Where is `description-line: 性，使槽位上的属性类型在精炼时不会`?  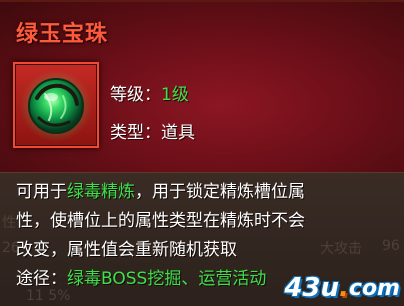
description-line: 性，使槽位上的属性类型在精炼时不会 is located at coordinates (160, 221).